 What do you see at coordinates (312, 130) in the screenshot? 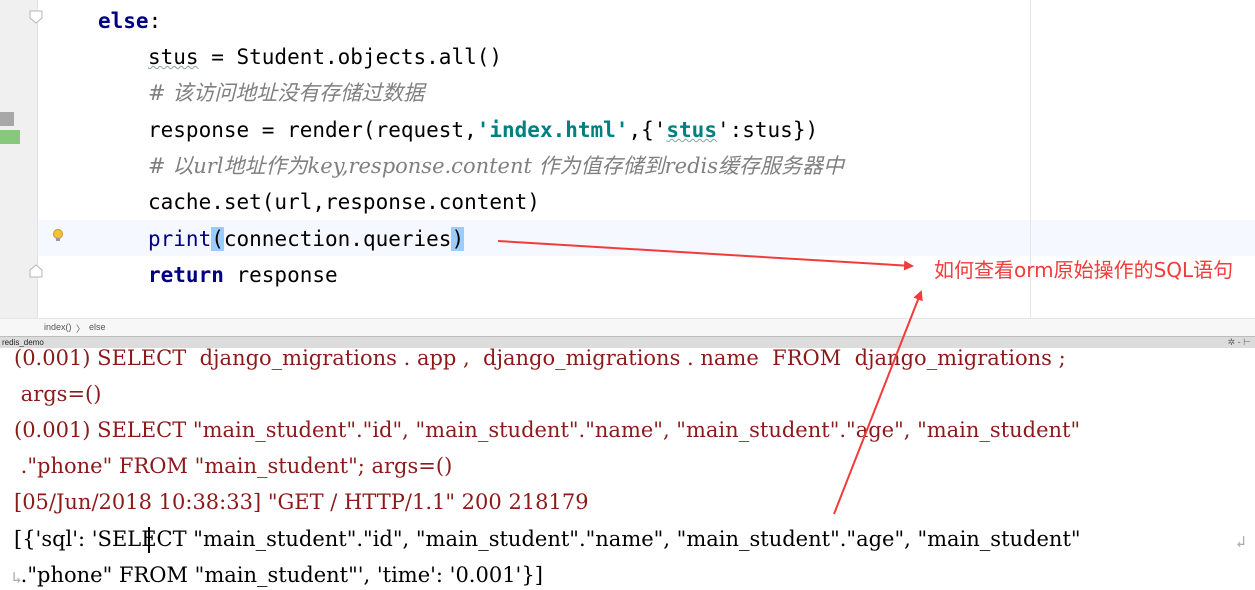
I see `code-text: response = render(request,` at bounding box center [312, 130].